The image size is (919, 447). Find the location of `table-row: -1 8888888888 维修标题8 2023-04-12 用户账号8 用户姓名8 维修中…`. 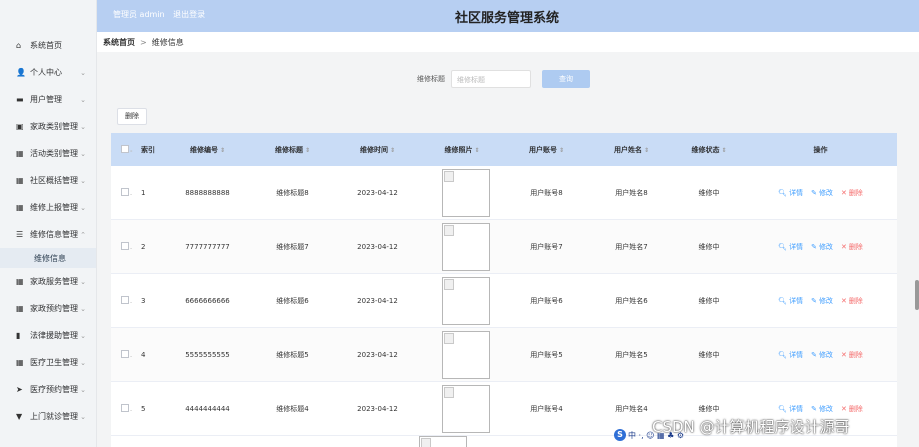

table-row: -1 8888888888 维修标题8 2023-04-12 用户账号8 用户姓名8 维修中… is located at coordinates (504, 193).